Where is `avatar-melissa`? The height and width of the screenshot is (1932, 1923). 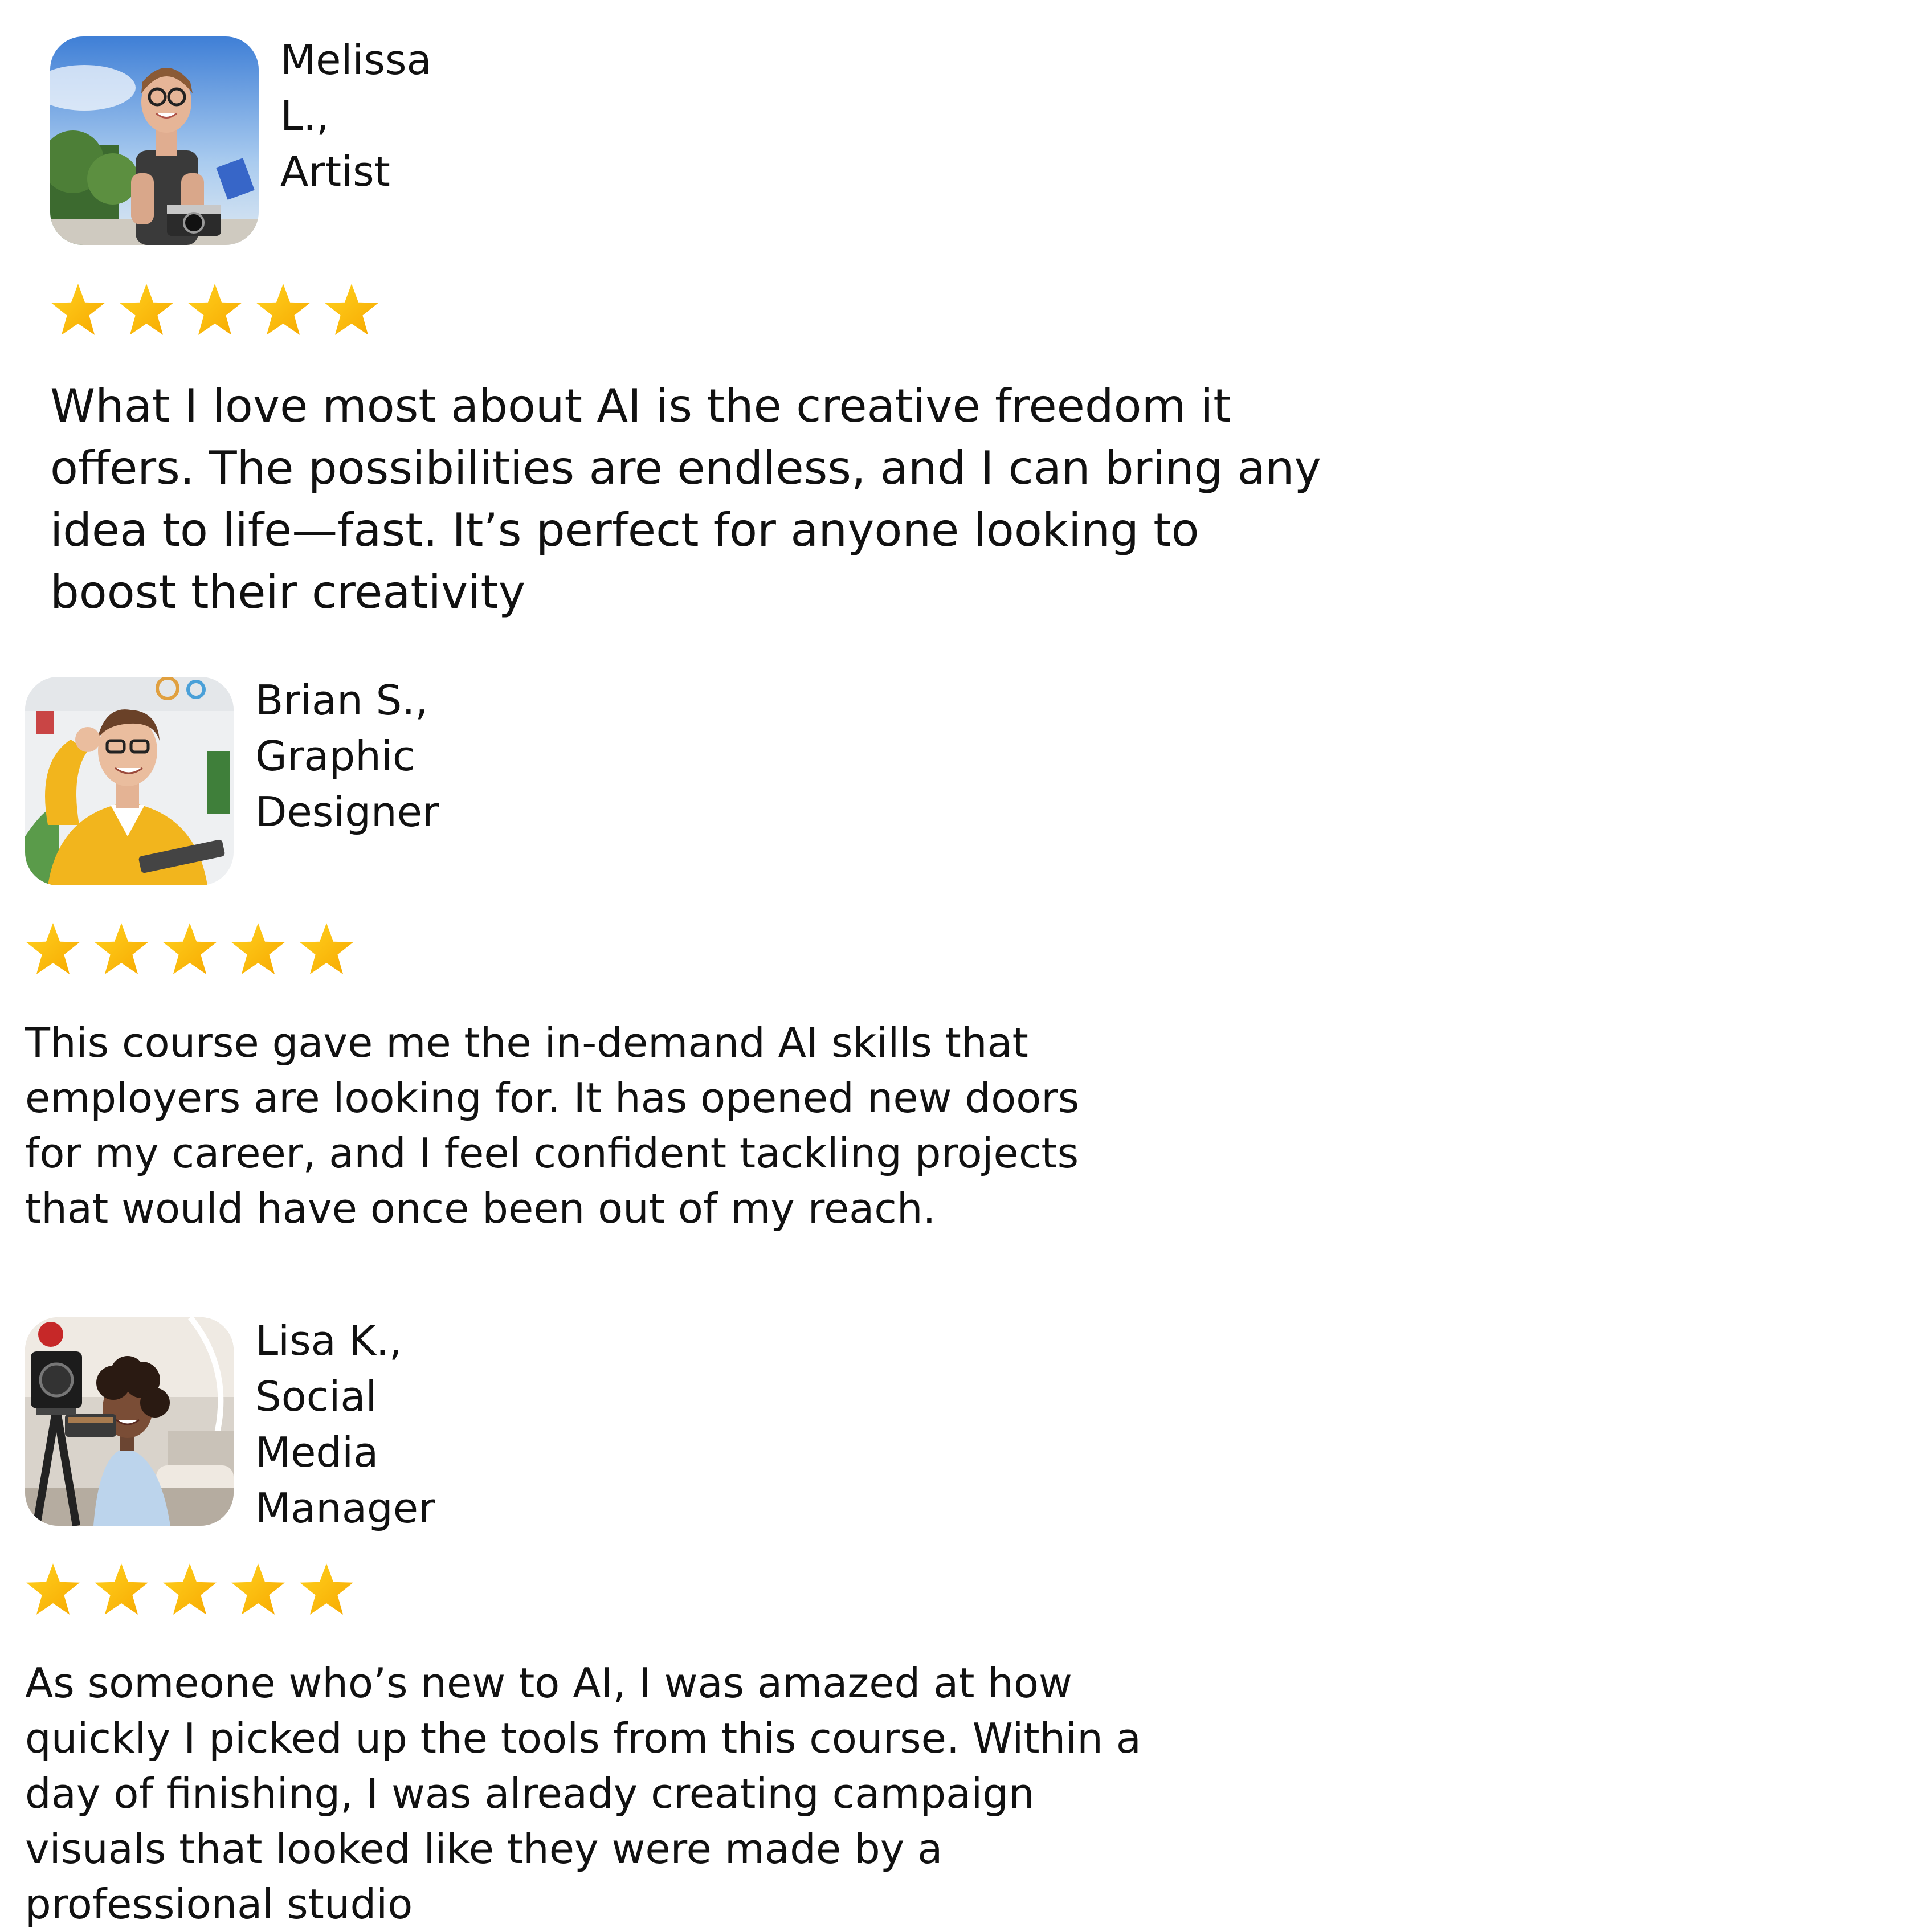 avatar-melissa is located at coordinates (155, 140).